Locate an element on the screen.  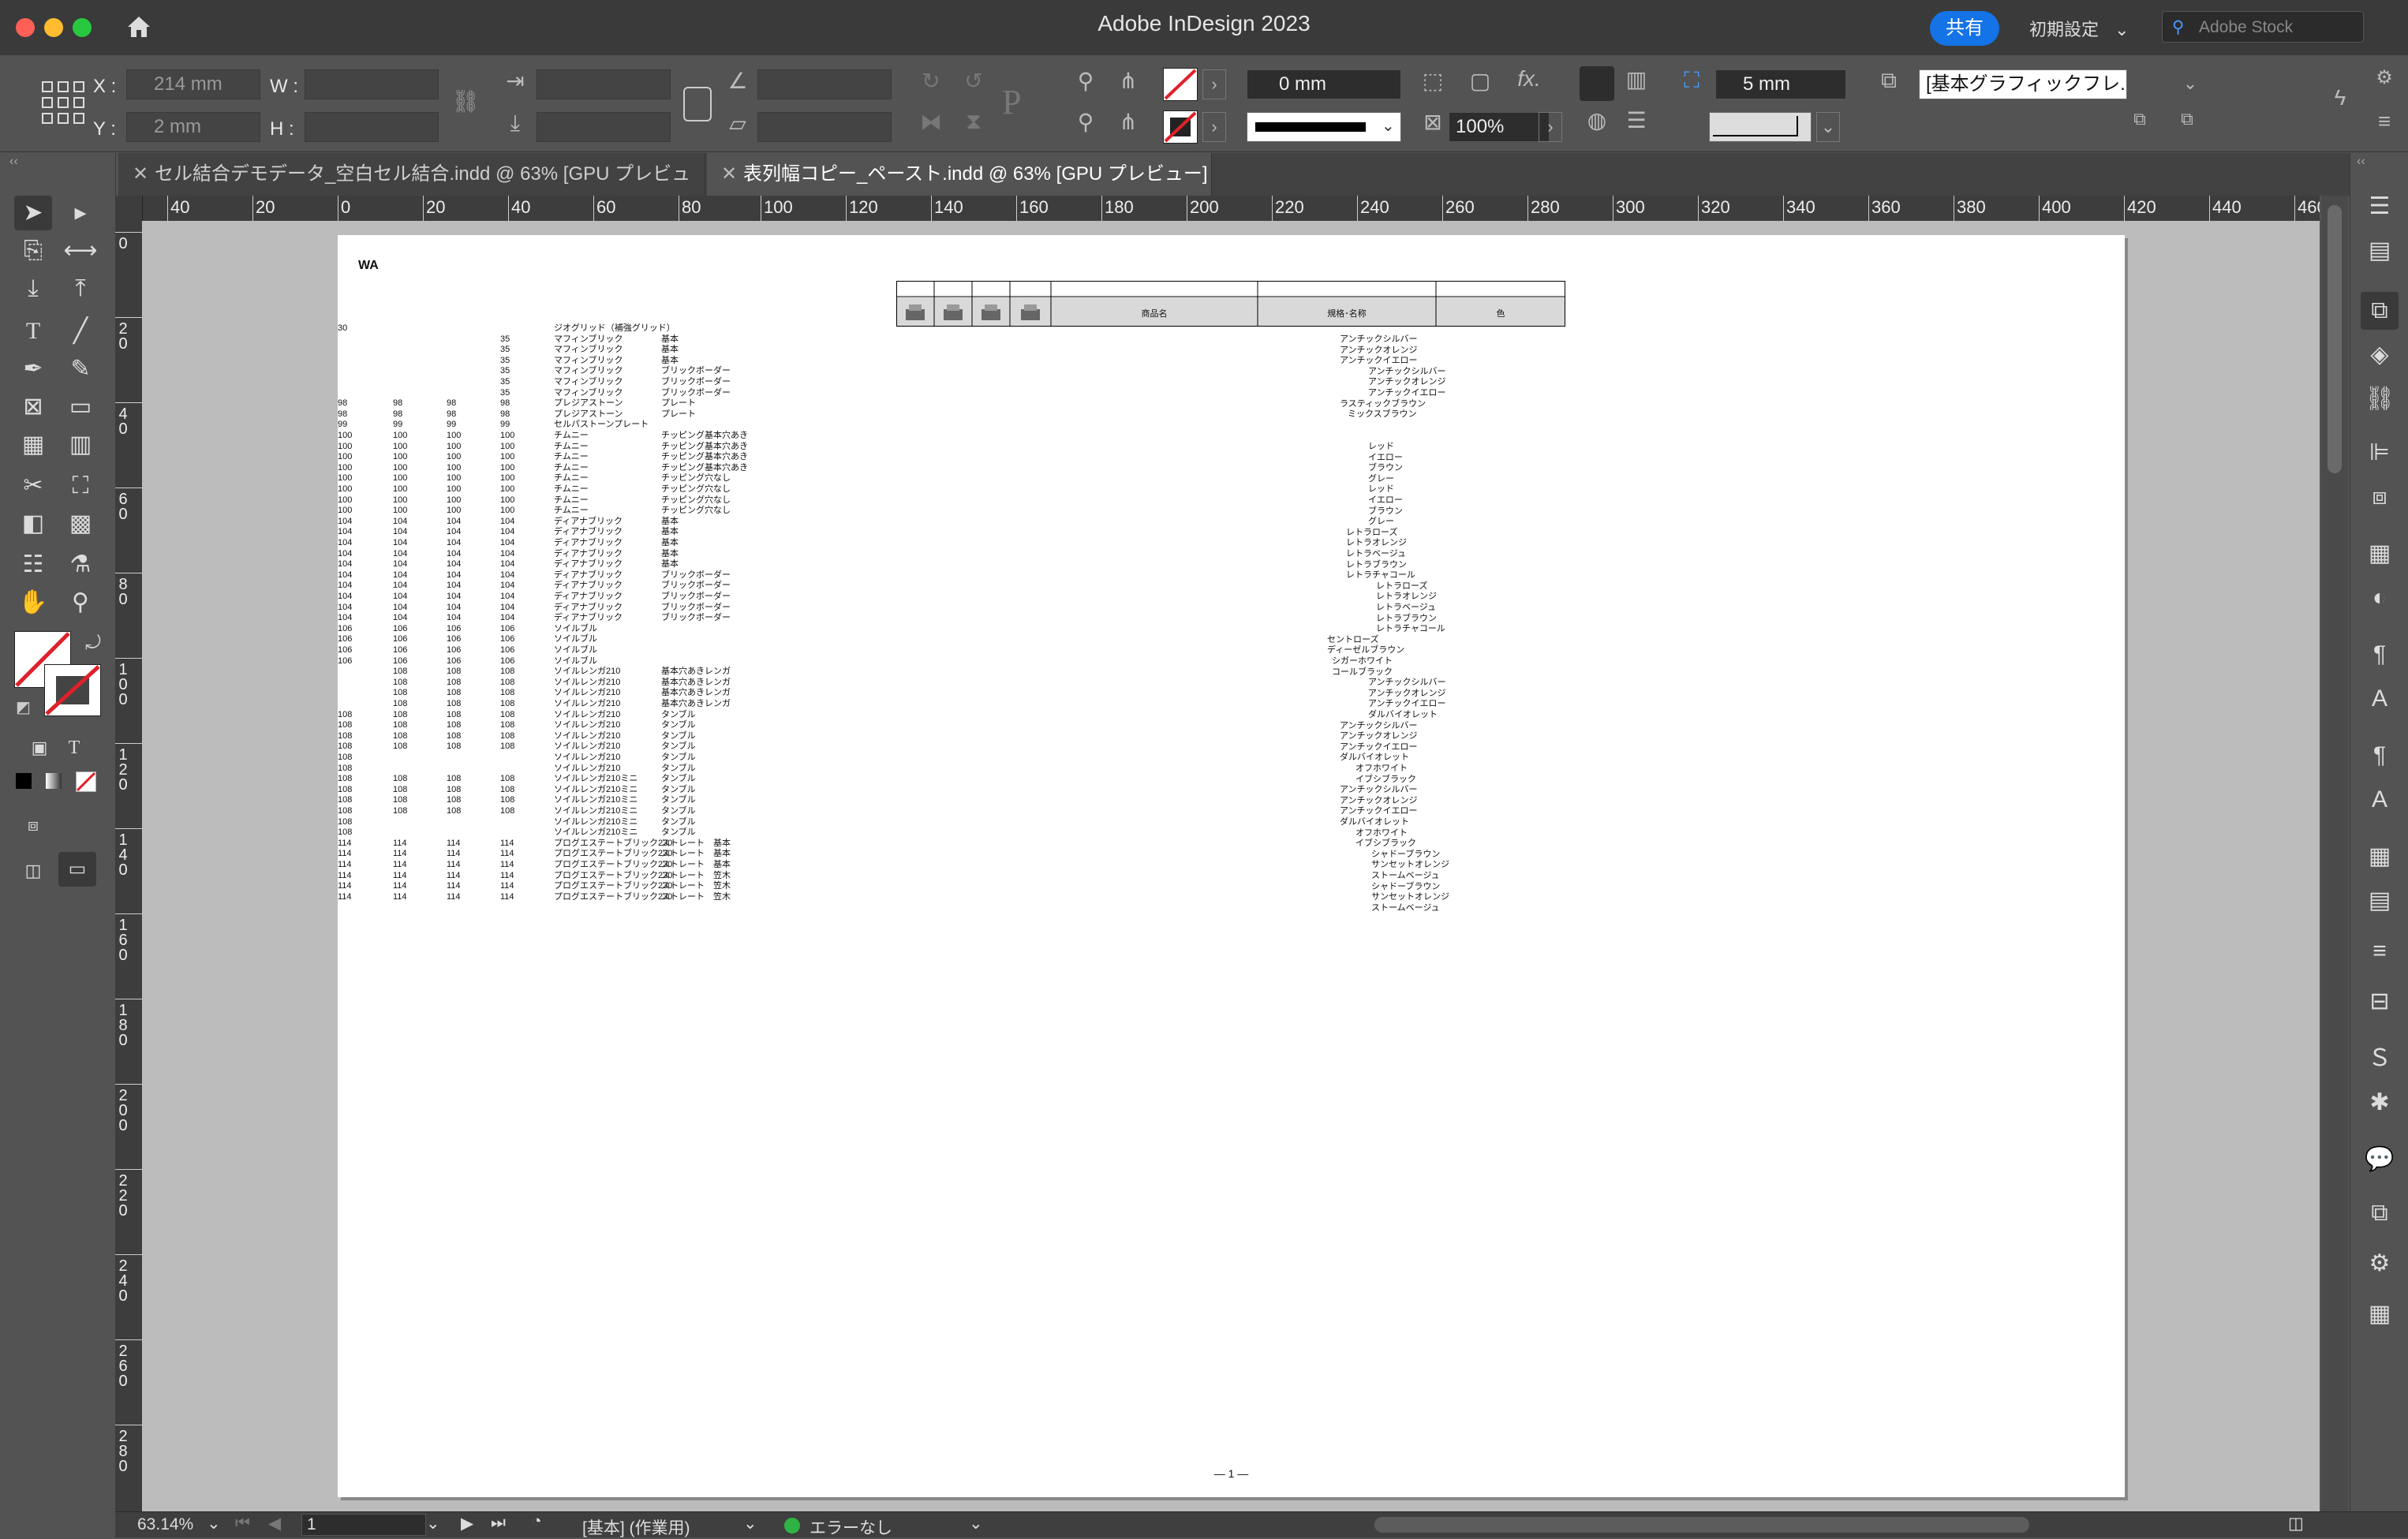
frame-fitting-chevron-icon: ⌄ is located at coordinates (1828, 127).